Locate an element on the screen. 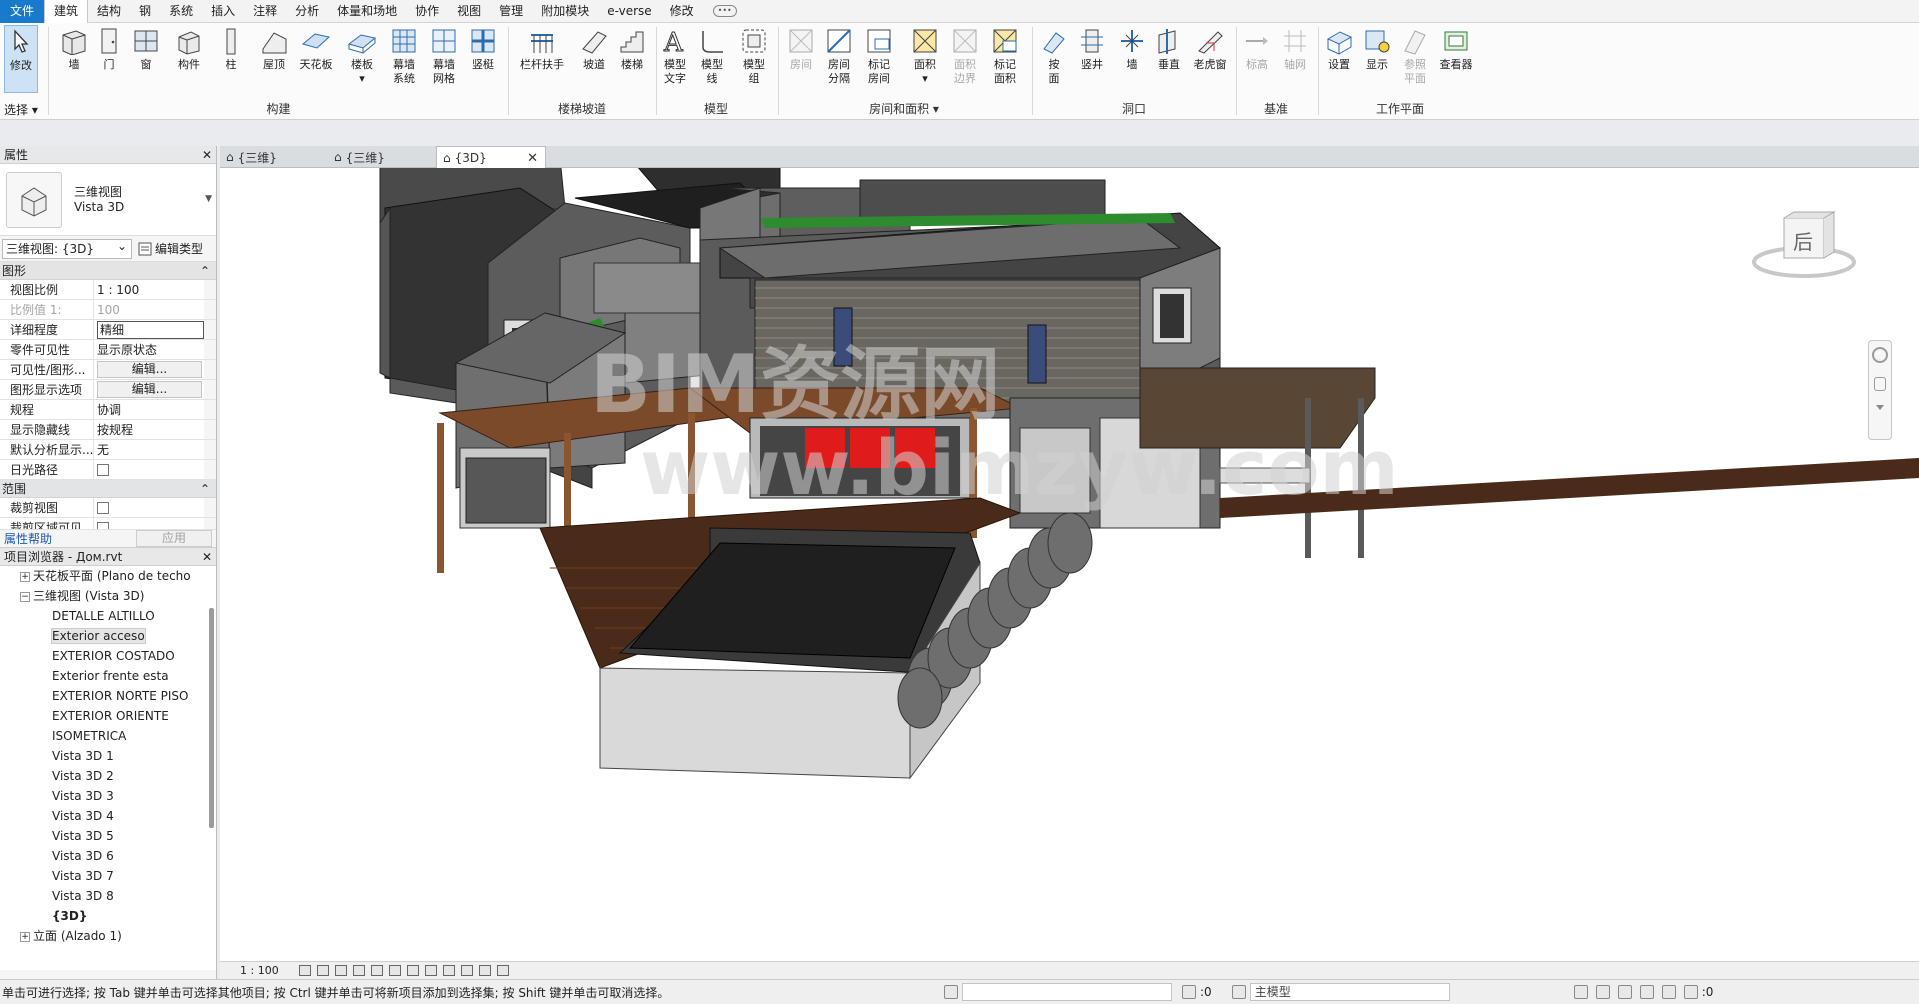 Image resolution: width=1919 pixels, height=1004 pixels. menu-tab: 协作 is located at coordinates (427, 11).